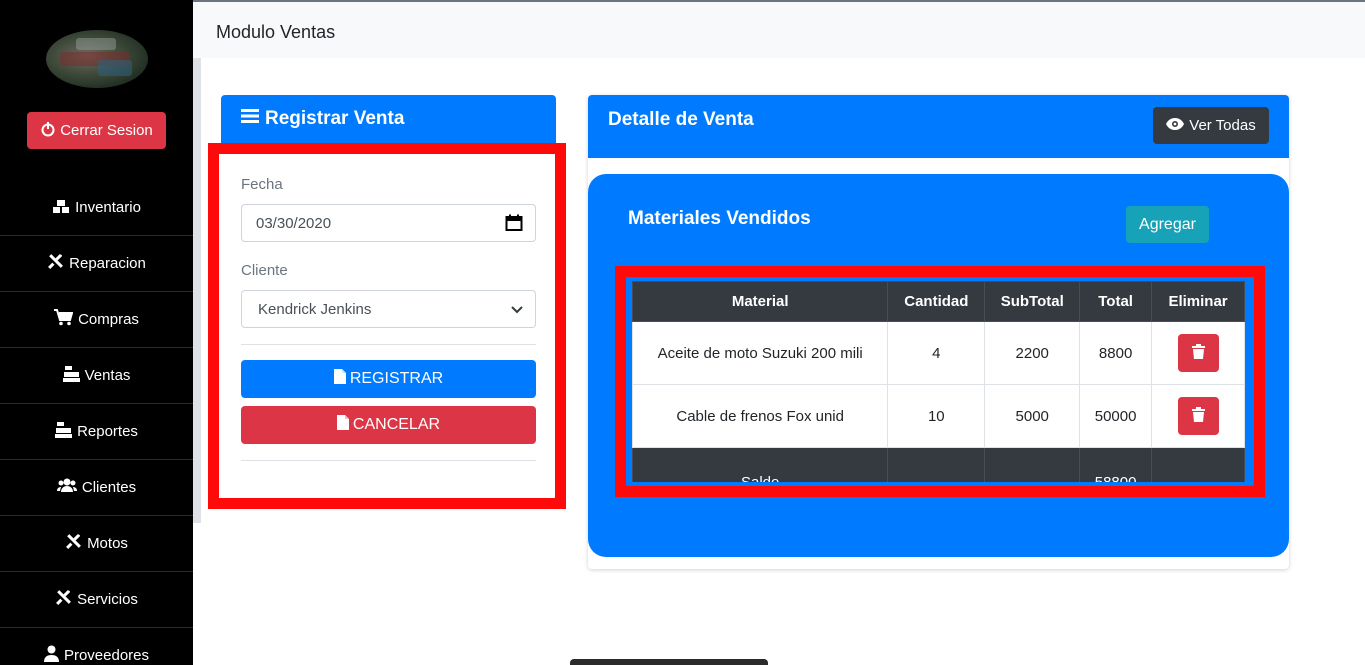 The image size is (1365, 665). What do you see at coordinates (669, 662) in the screenshot?
I see `taskbar-fragment` at bounding box center [669, 662].